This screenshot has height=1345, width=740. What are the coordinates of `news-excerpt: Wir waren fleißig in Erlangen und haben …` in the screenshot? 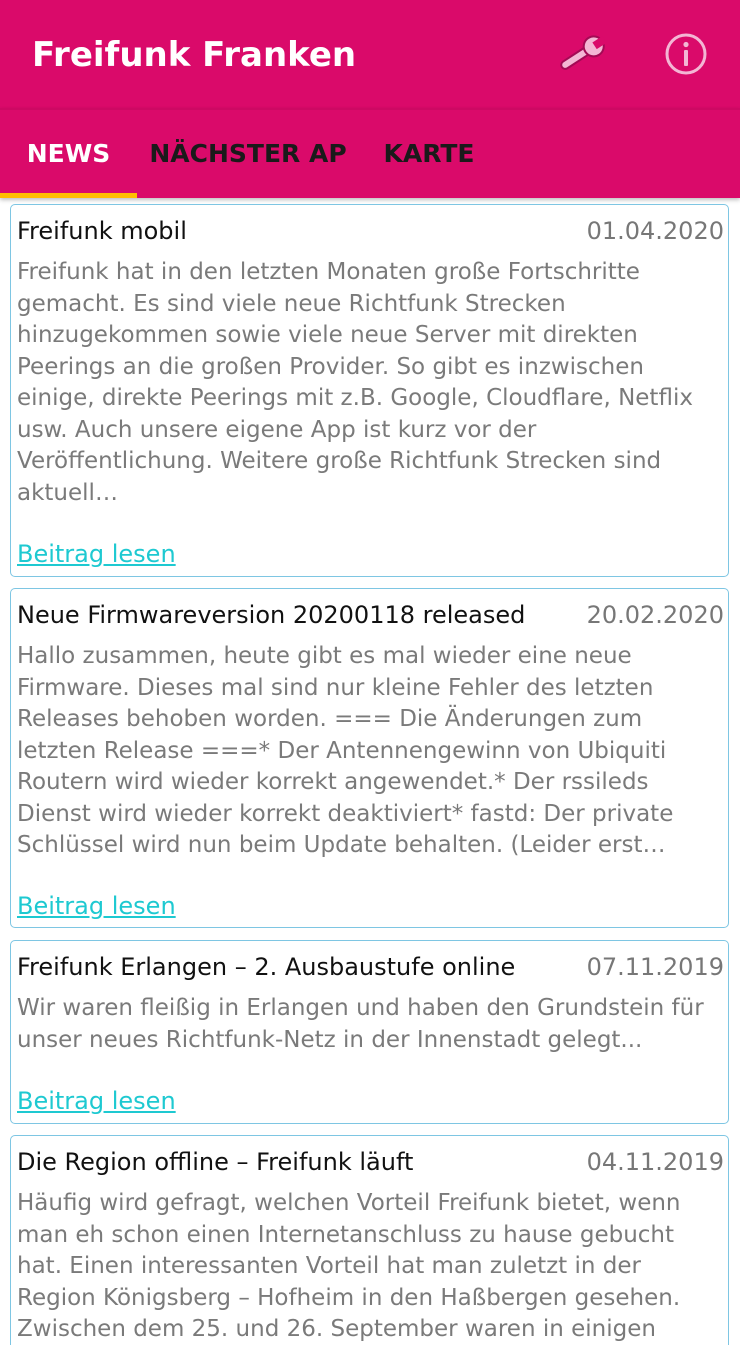 It's located at (360, 1024).